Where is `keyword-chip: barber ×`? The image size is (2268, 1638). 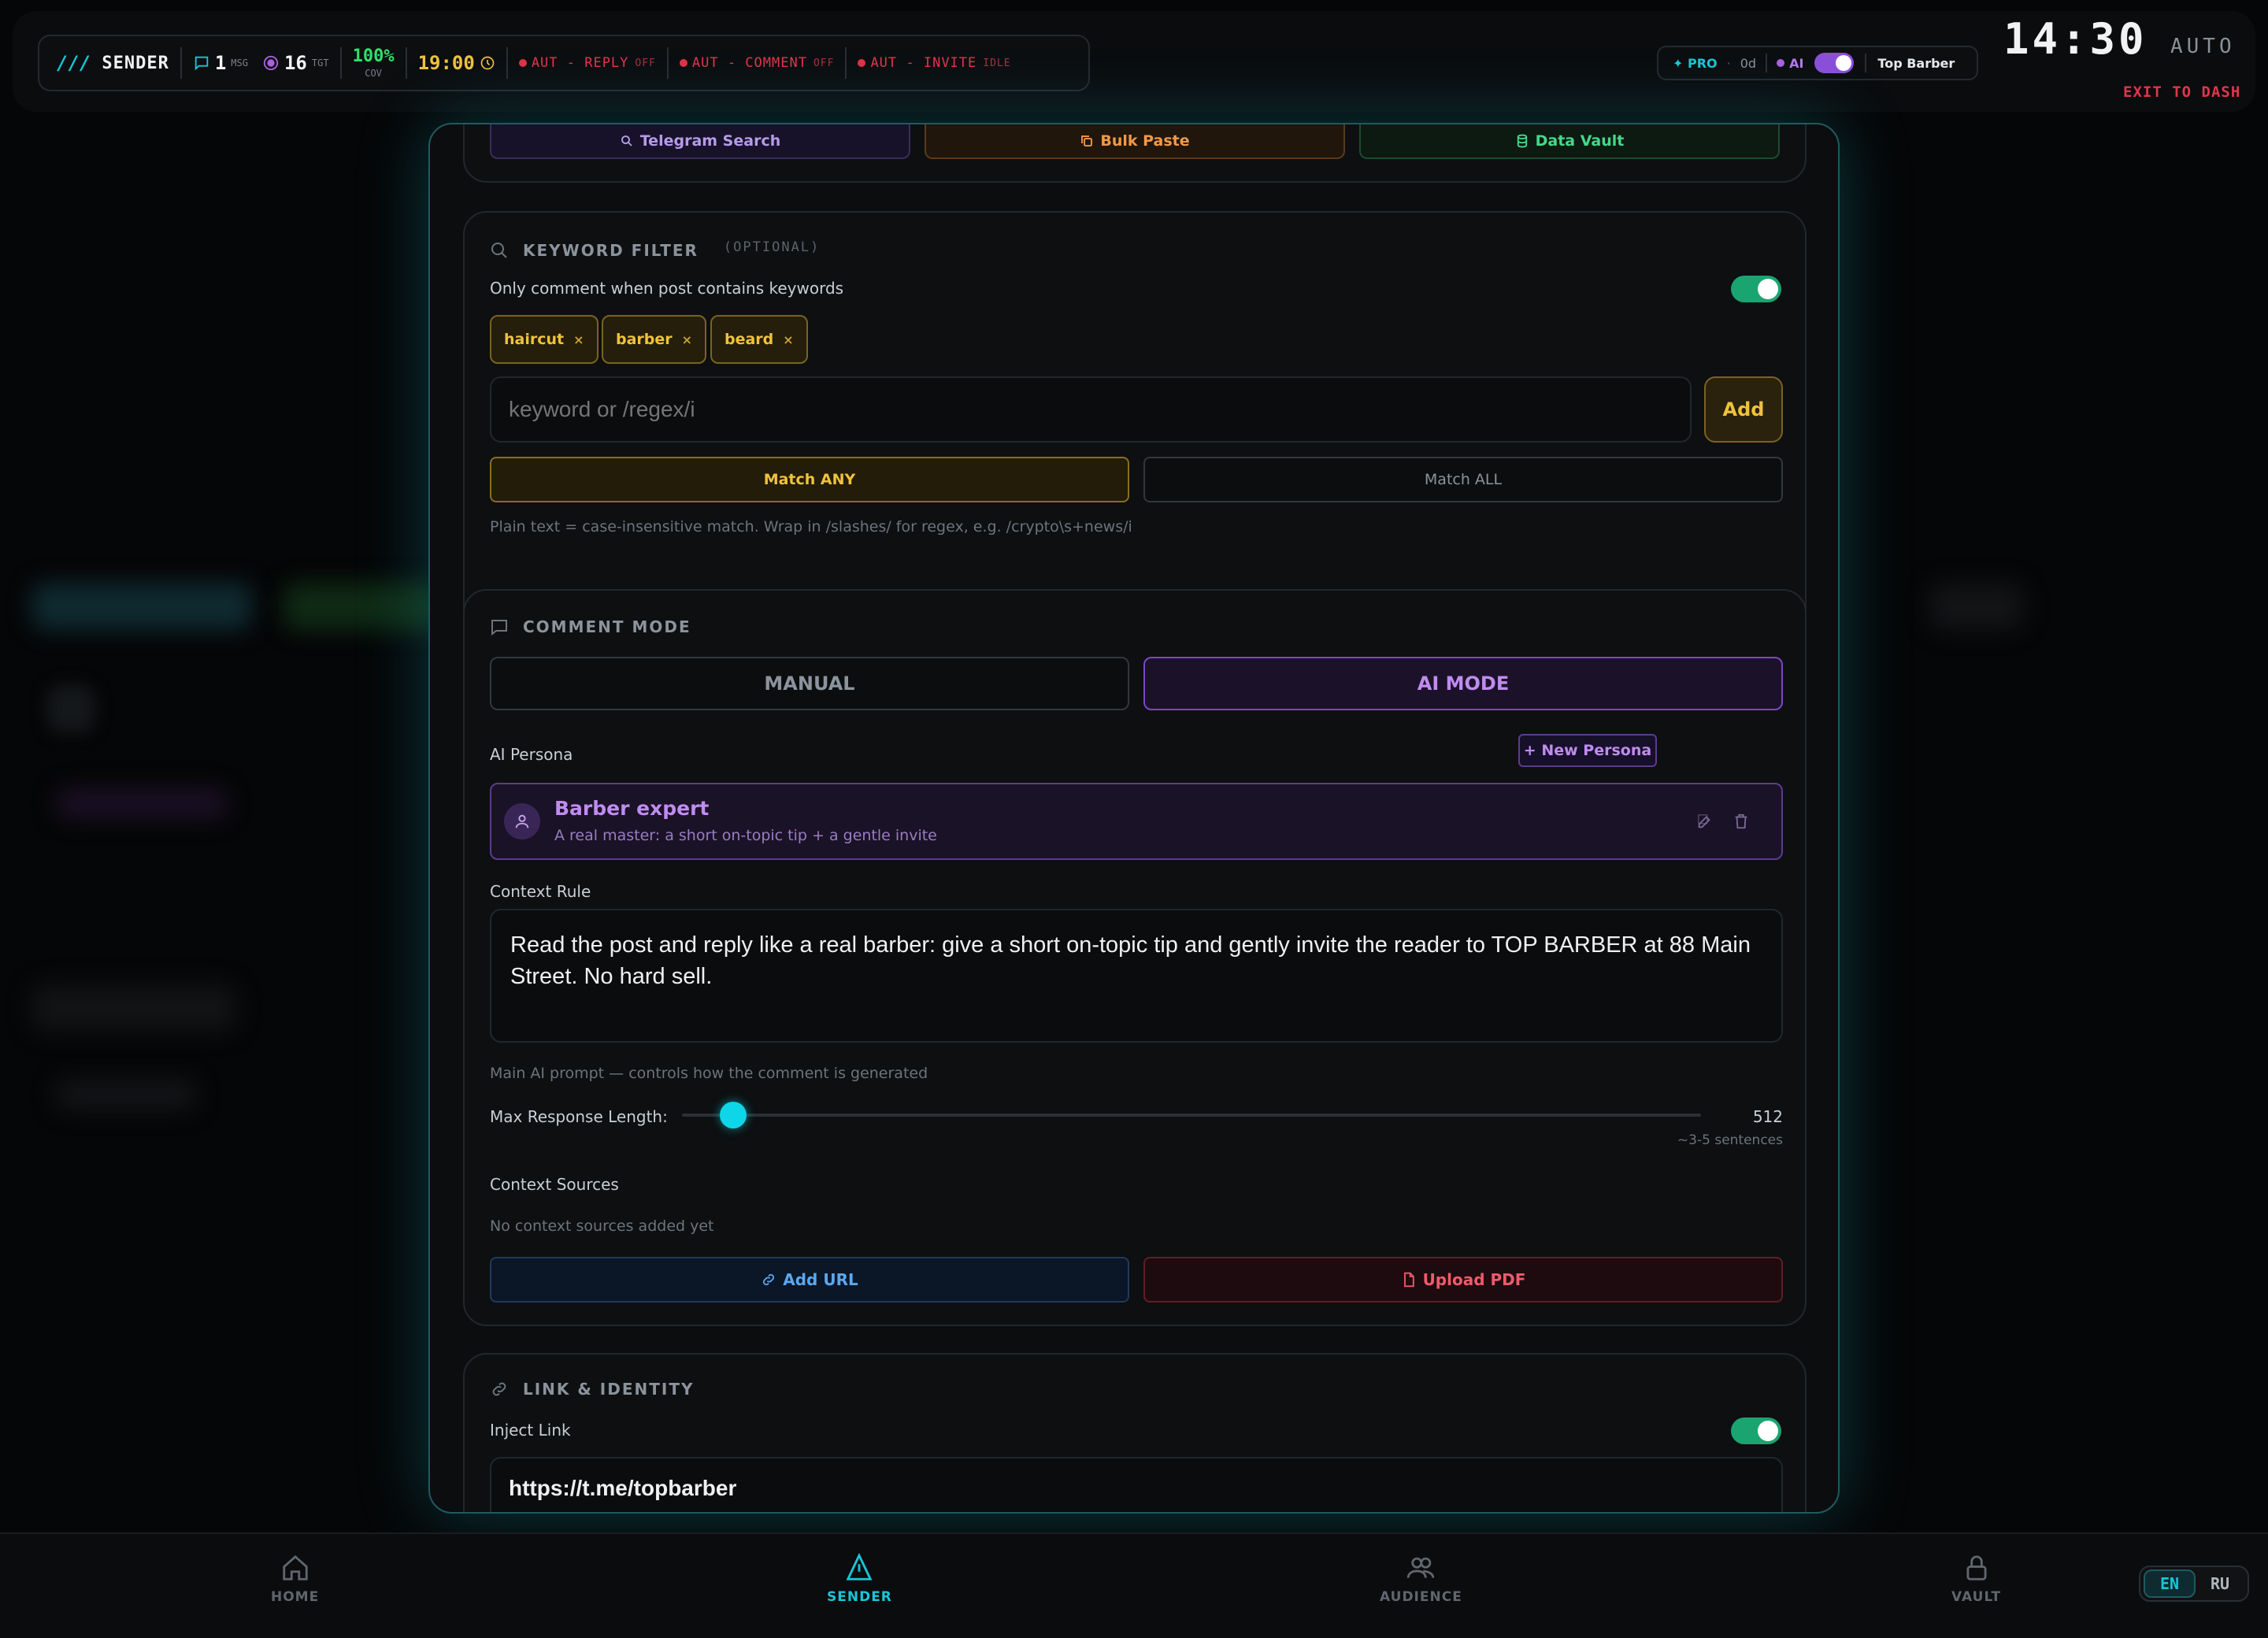 keyword-chip: barber × is located at coordinates (654, 339).